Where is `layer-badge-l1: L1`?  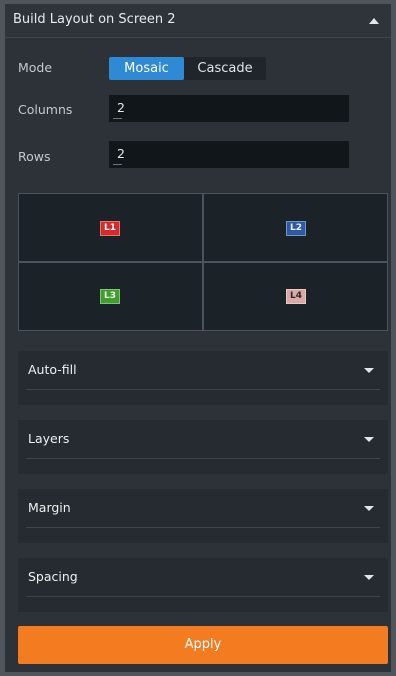 layer-badge-l1: L1 is located at coordinates (110, 228).